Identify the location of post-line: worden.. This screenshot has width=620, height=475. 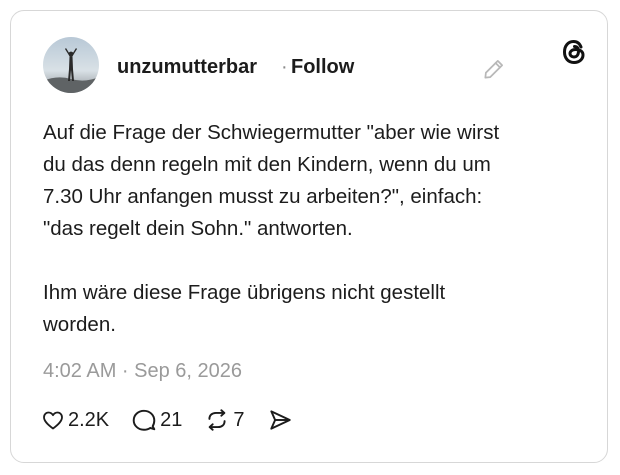
(79, 324).